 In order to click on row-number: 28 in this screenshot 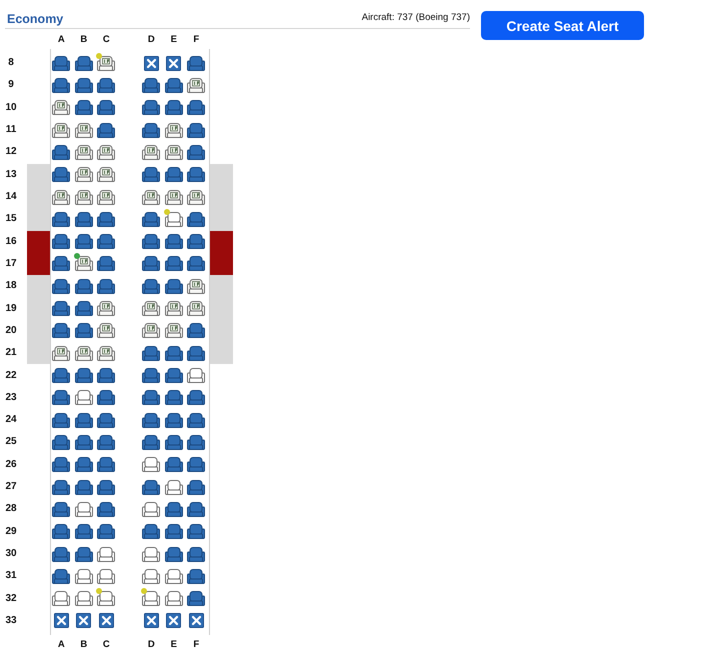, I will do `click(11, 509)`.